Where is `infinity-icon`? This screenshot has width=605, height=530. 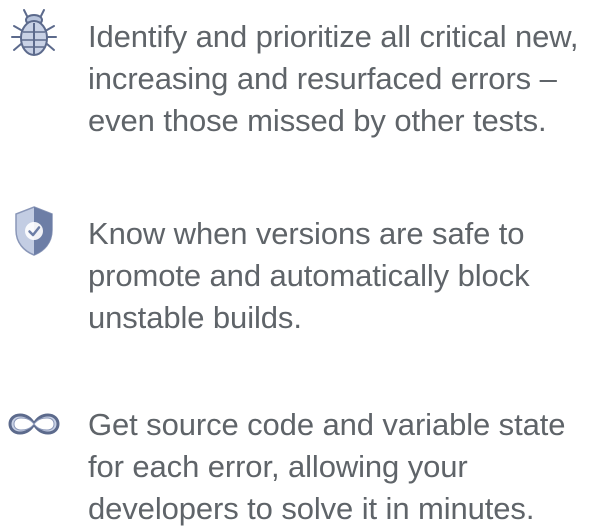
infinity-icon is located at coordinates (34, 424).